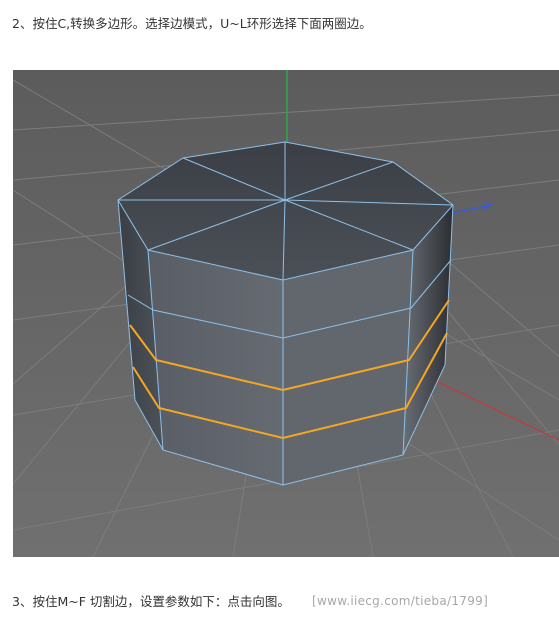 This screenshot has height=619, width=559. Describe the element at coordinates (192, 23) in the screenshot. I see `step-2-instruction: 2、按住C,转换多边形。选择边模式，U~L环形选择下面两圈边。` at that location.